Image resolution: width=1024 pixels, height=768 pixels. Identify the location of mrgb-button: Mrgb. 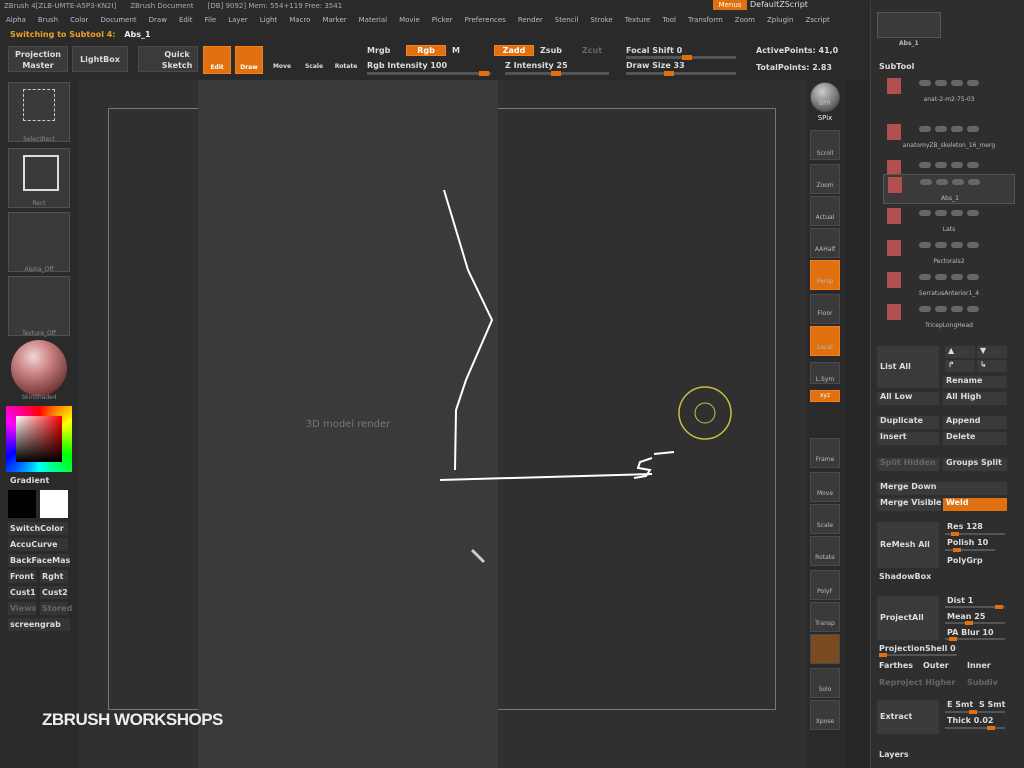
(378, 50).